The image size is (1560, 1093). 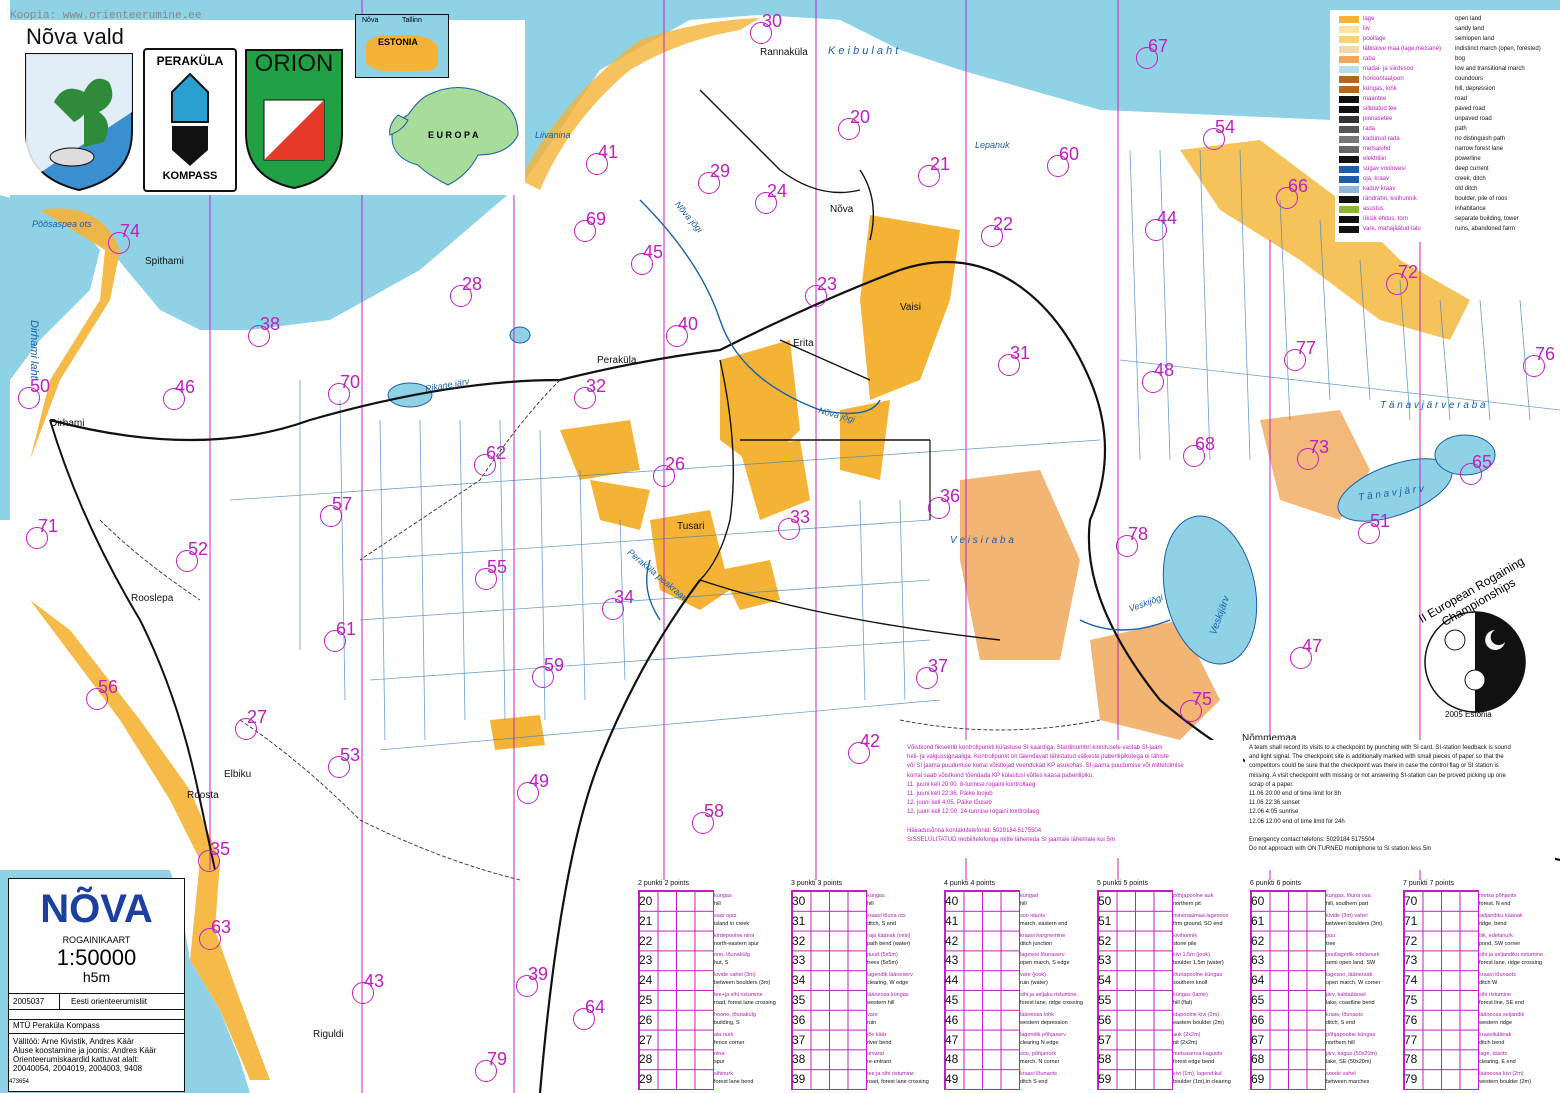 I want to click on club-name: MTÜ Peraküla Kompass, so click(x=56, y=1025).